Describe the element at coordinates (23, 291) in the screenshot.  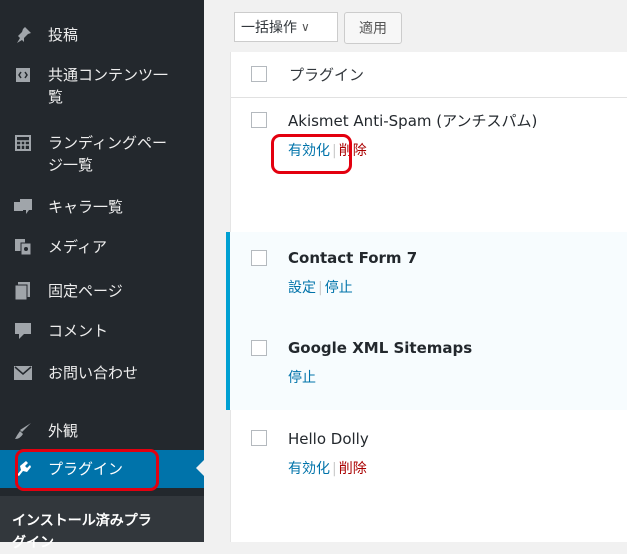
I see `page-icon` at that location.